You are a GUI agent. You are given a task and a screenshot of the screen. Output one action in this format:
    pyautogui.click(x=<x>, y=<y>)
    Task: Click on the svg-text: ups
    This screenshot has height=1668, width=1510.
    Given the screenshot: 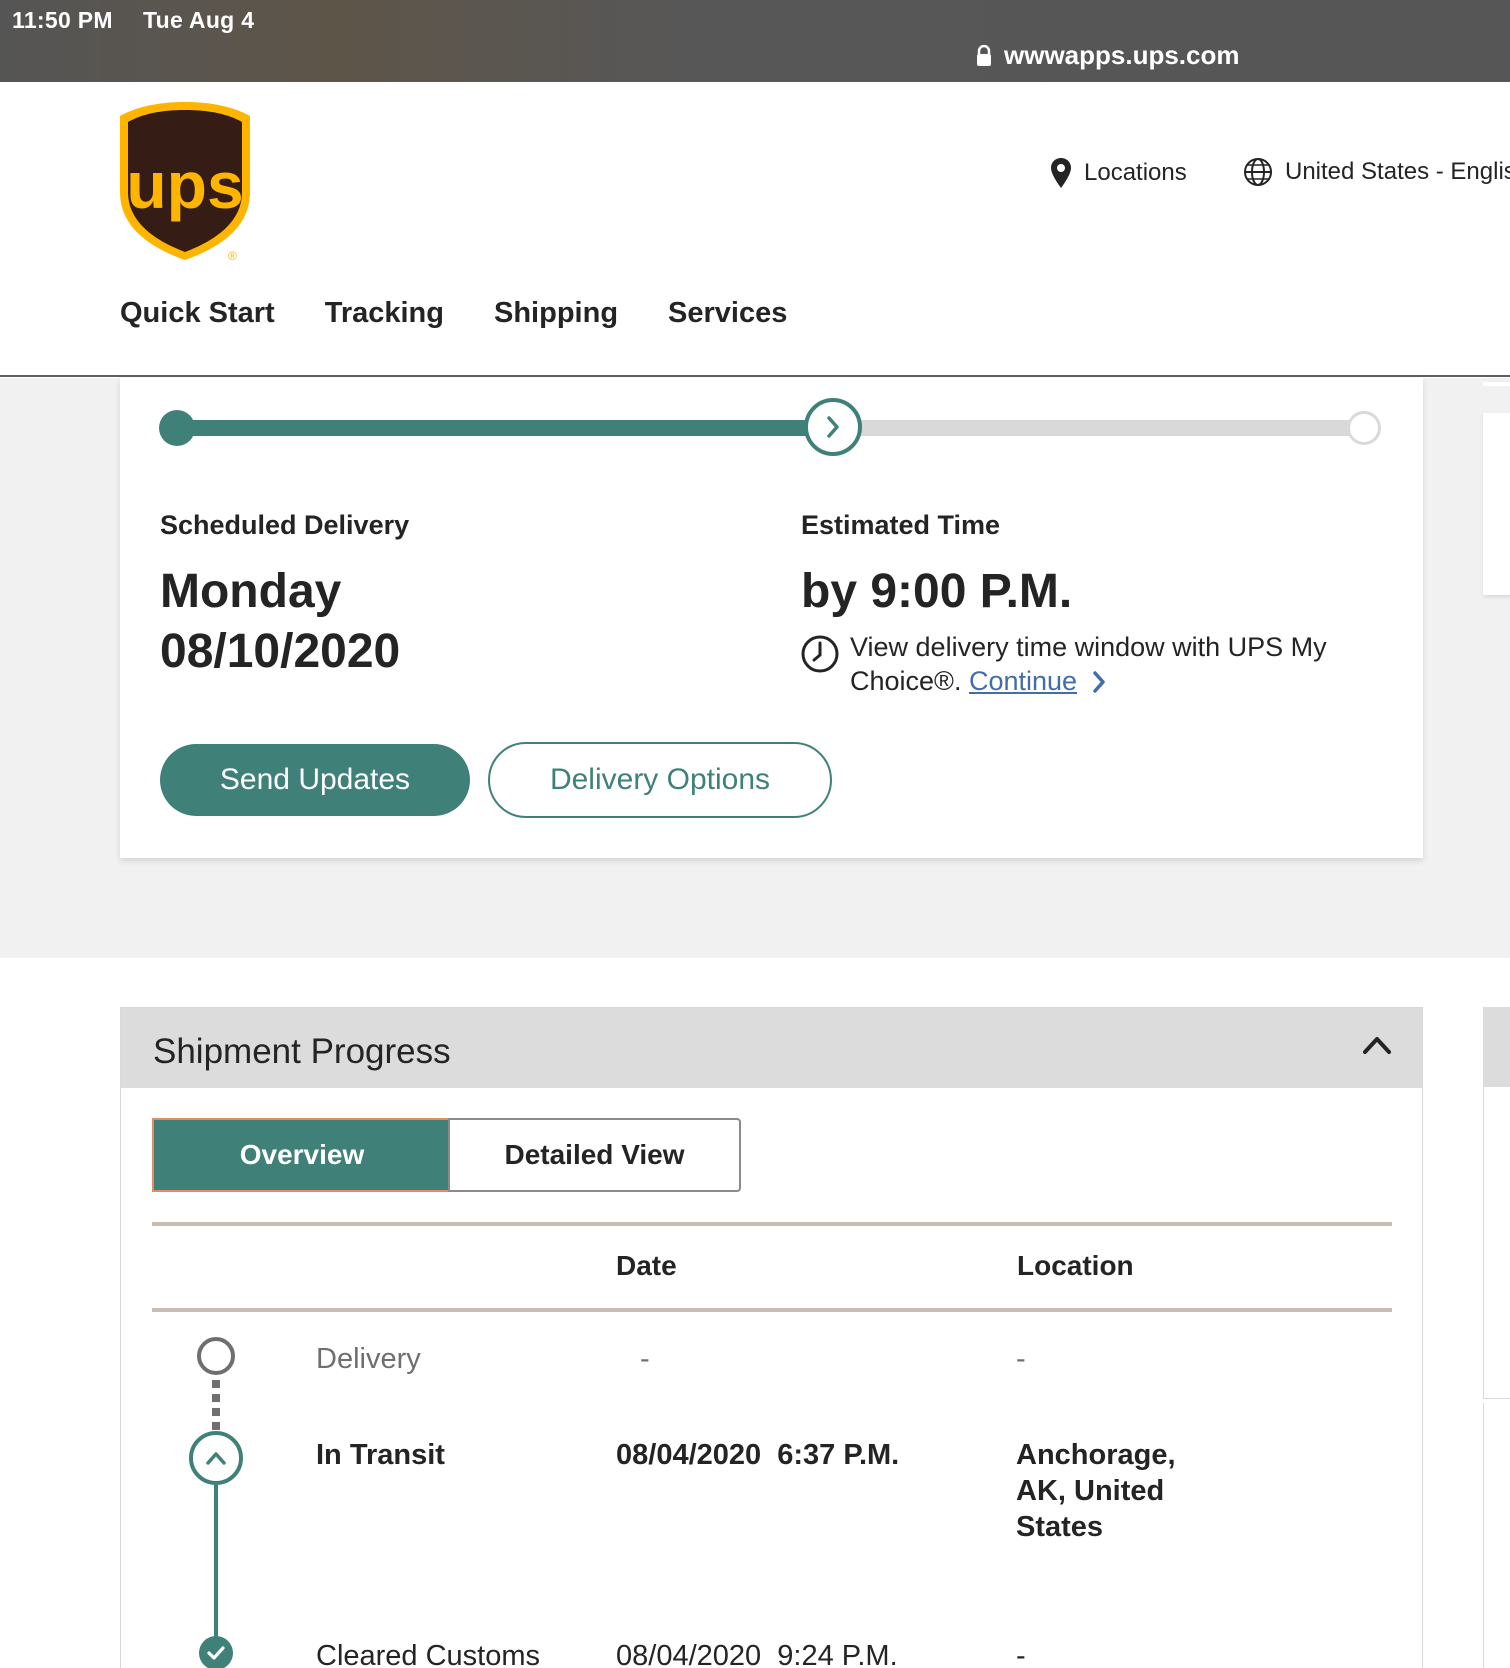 What is the action you would take?
    pyautogui.click(x=184, y=185)
    